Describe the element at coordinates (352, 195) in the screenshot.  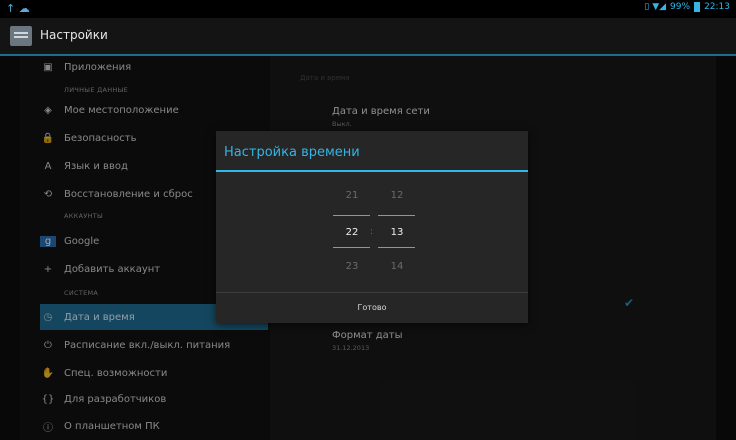
I see `hour-prev: 21` at that location.